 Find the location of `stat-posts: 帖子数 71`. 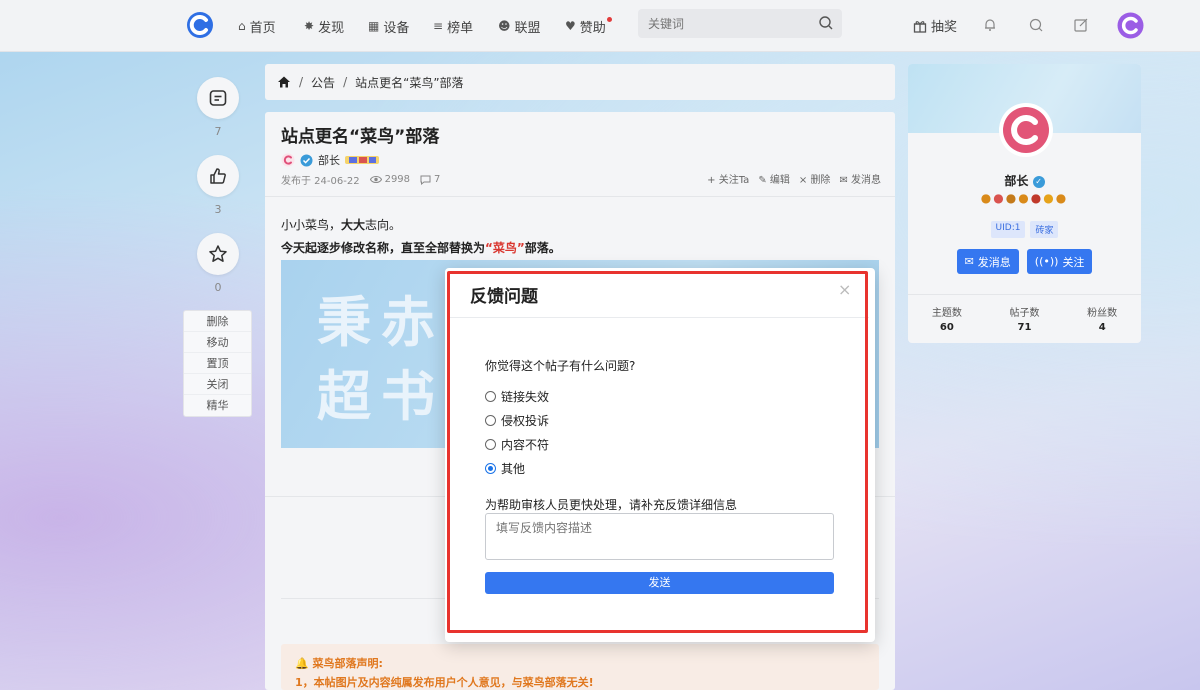

stat-posts: 帖子数 71 is located at coordinates (1025, 318).